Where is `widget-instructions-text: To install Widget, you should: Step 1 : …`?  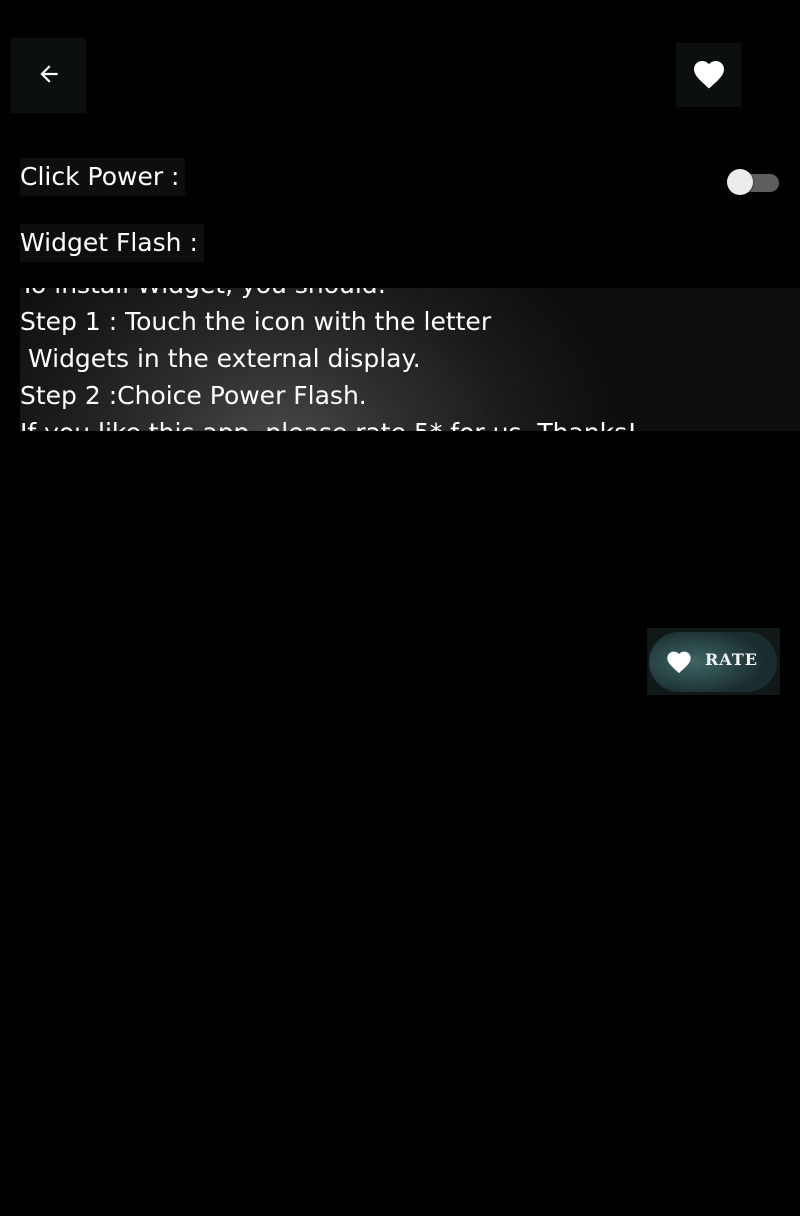
widget-instructions-text: To install Widget, you should: Step 1 : … is located at coordinates (328, 359).